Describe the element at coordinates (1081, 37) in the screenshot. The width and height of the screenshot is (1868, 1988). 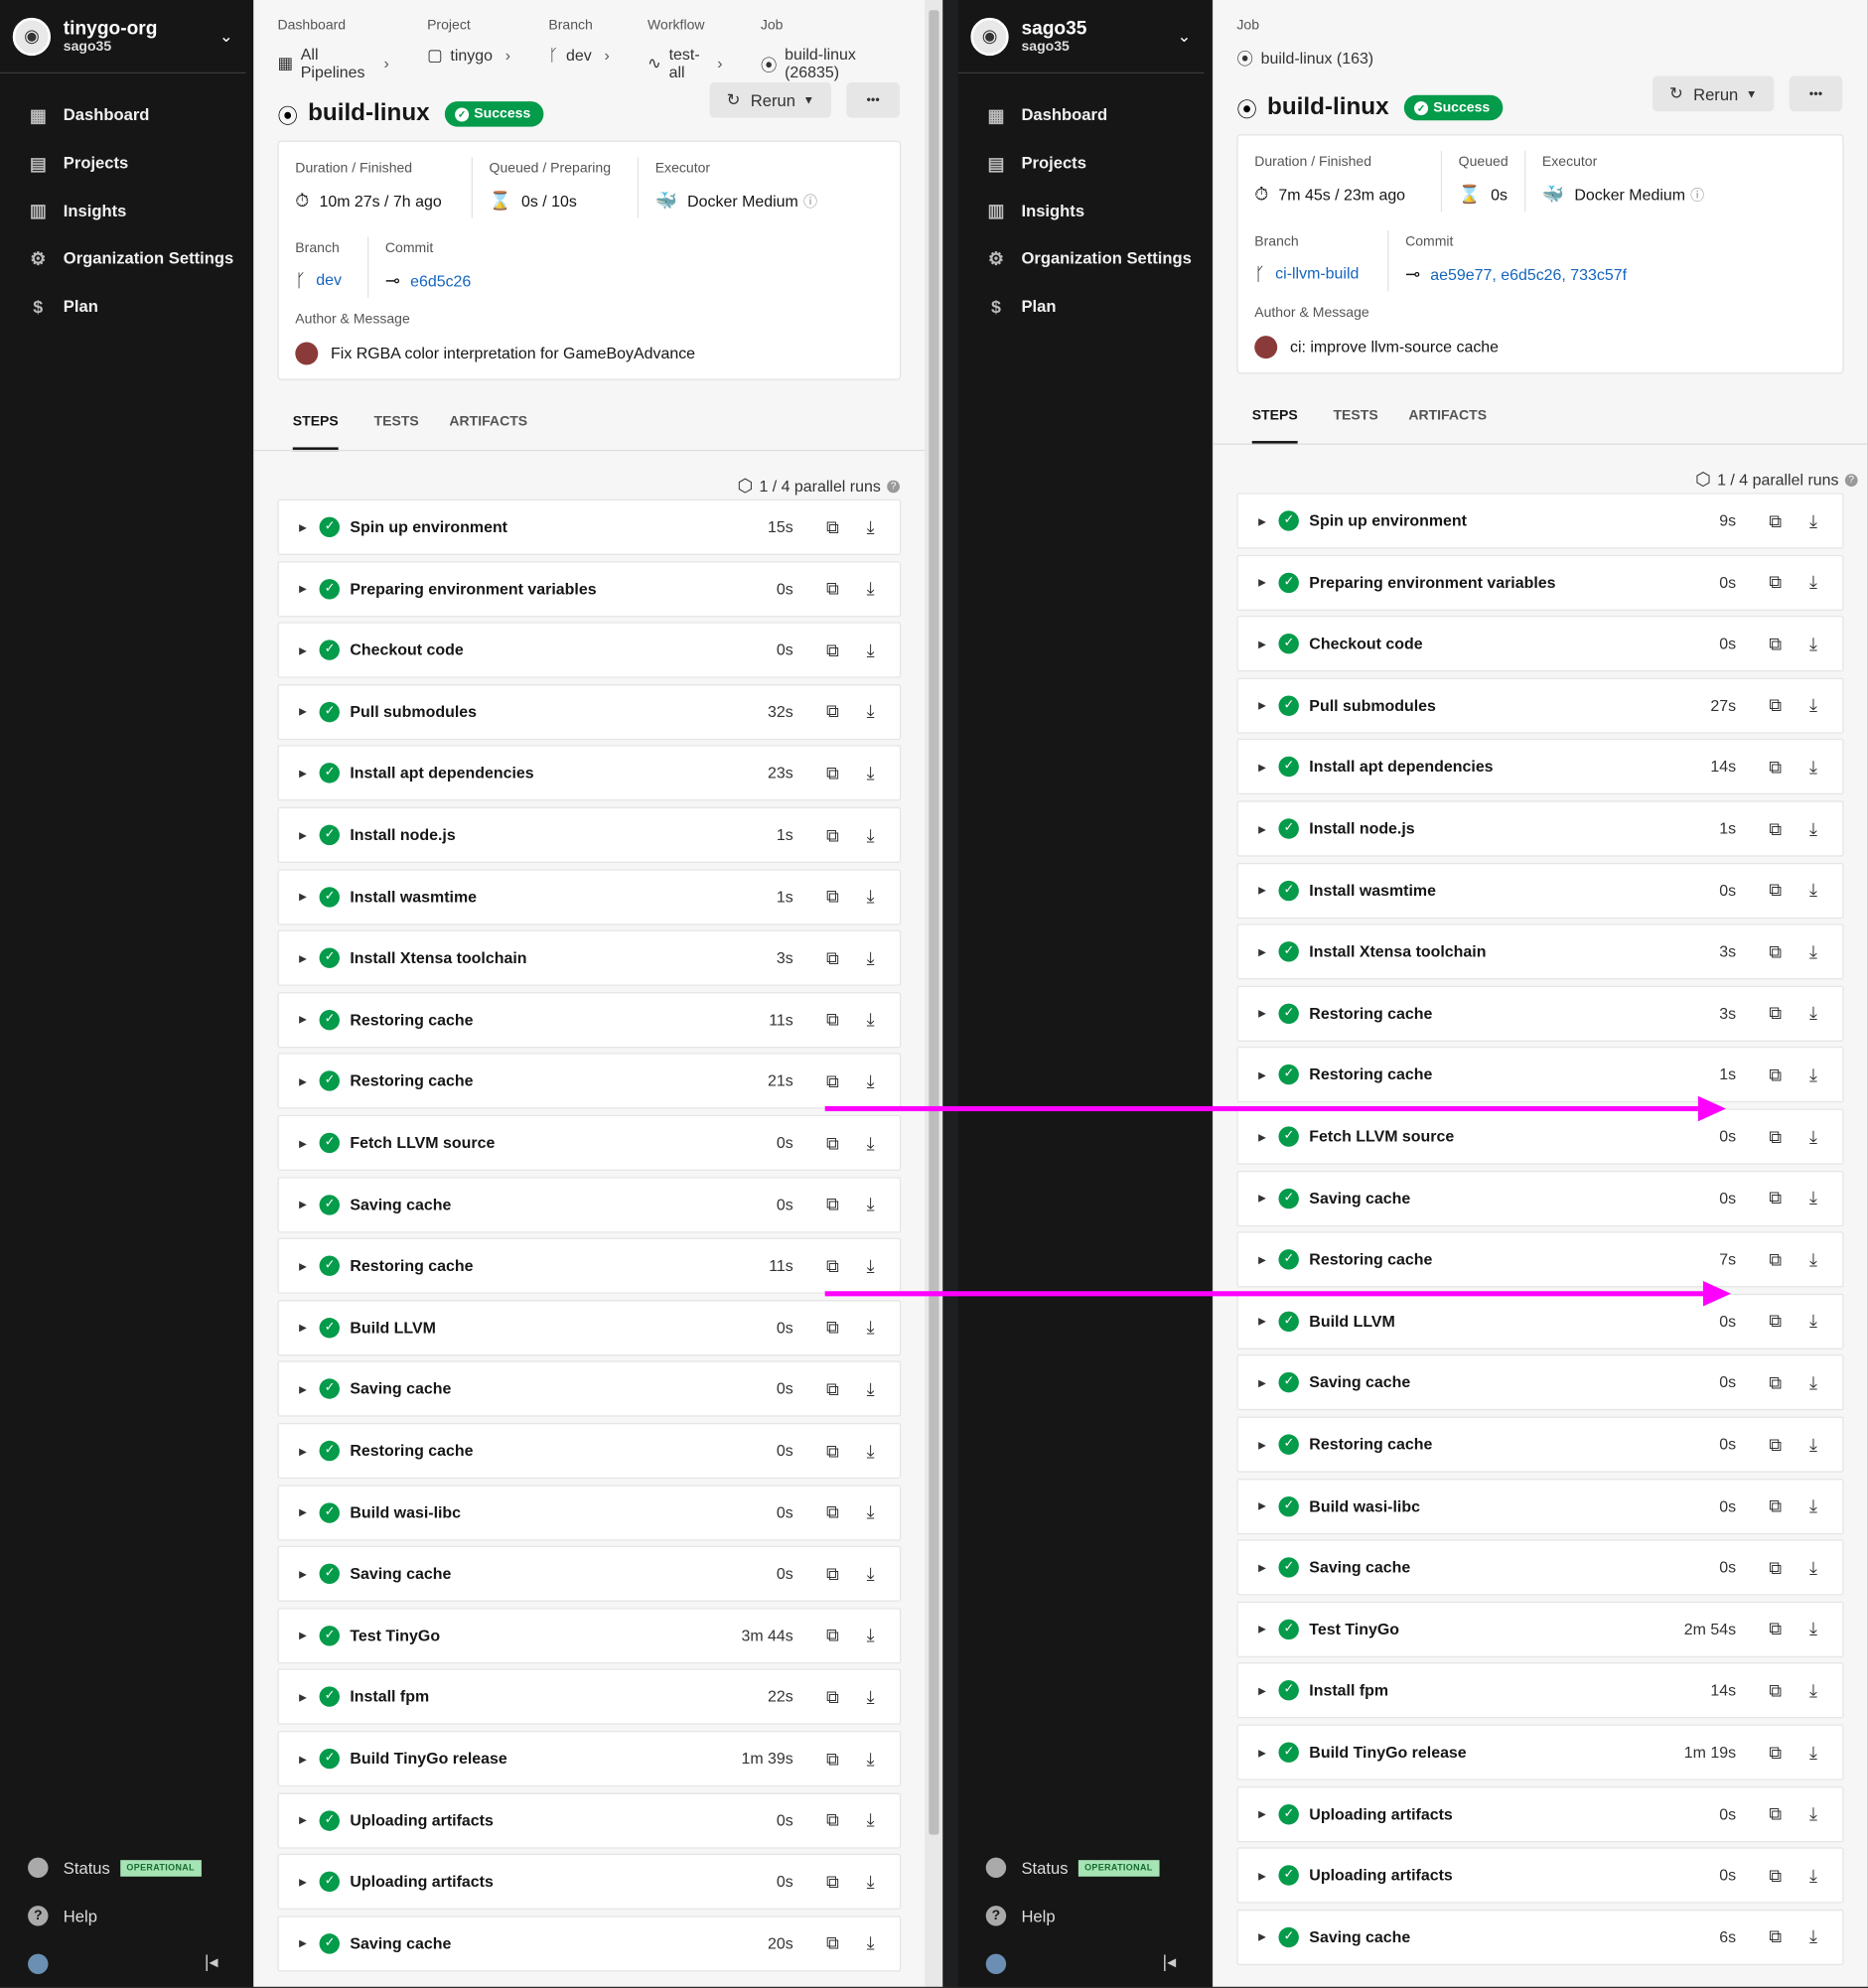
I see `org-switcher: ◉ sago35 sago35 ⌄` at that location.